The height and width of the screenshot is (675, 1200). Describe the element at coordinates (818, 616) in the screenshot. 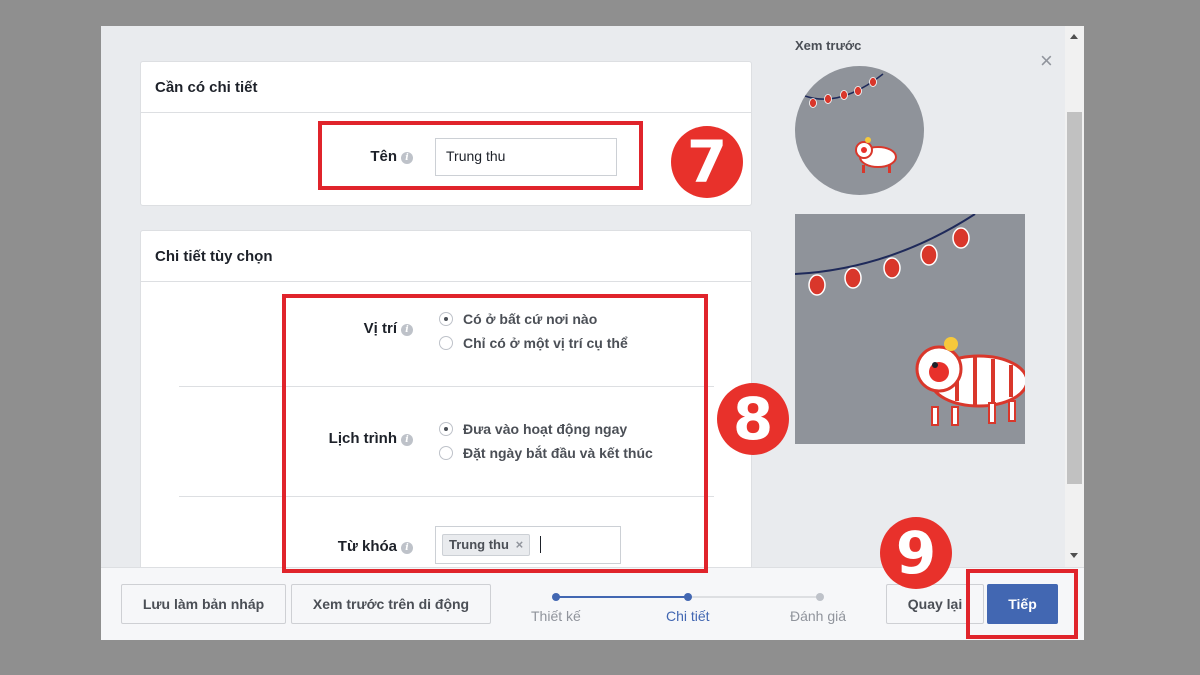

I see `step-label-review: Đánh giá` at that location.